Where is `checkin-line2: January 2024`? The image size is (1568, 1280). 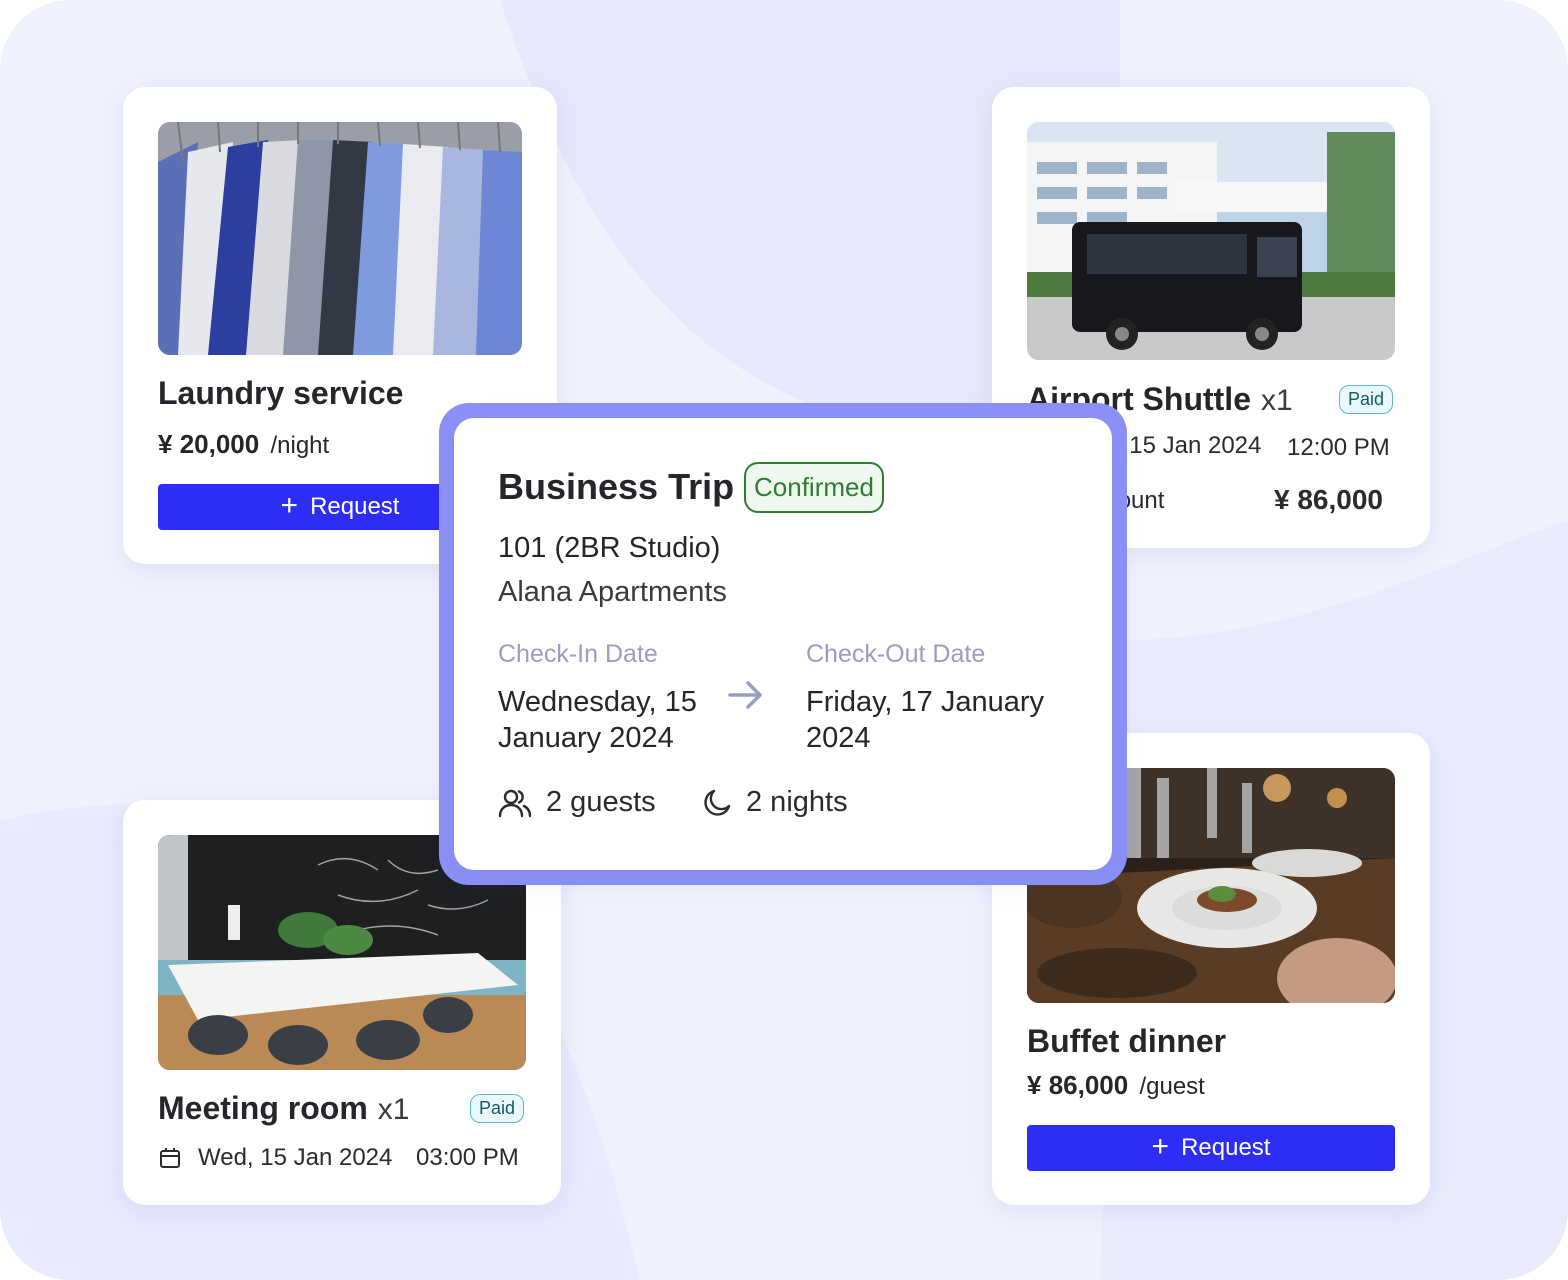
checkin-line2: January 2024 is located at coordinates (586, 738).